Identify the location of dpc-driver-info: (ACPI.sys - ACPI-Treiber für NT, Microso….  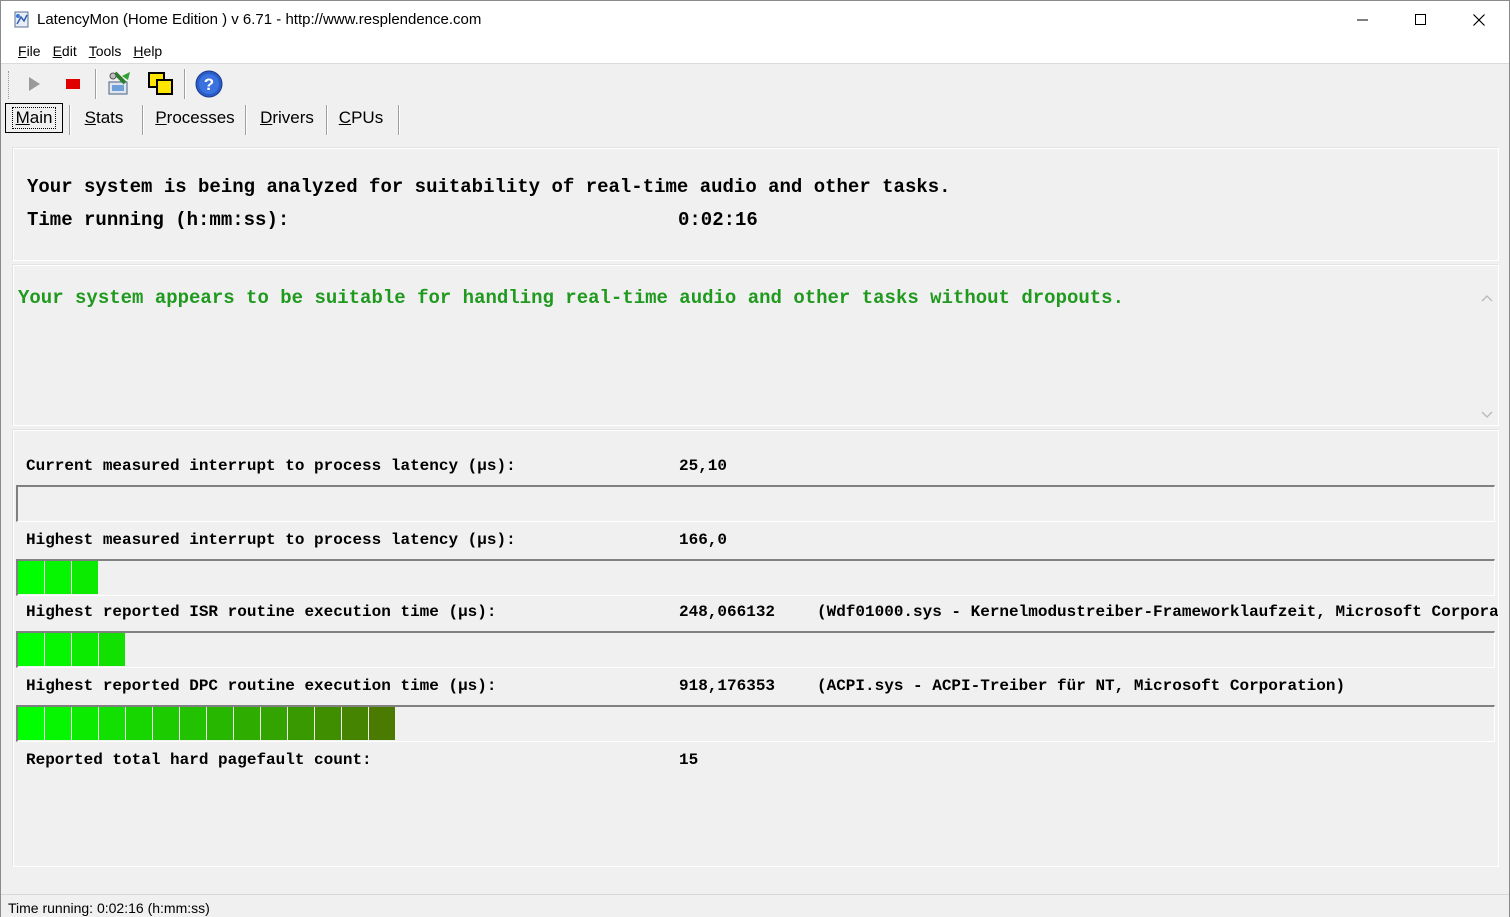
(1081, 686).